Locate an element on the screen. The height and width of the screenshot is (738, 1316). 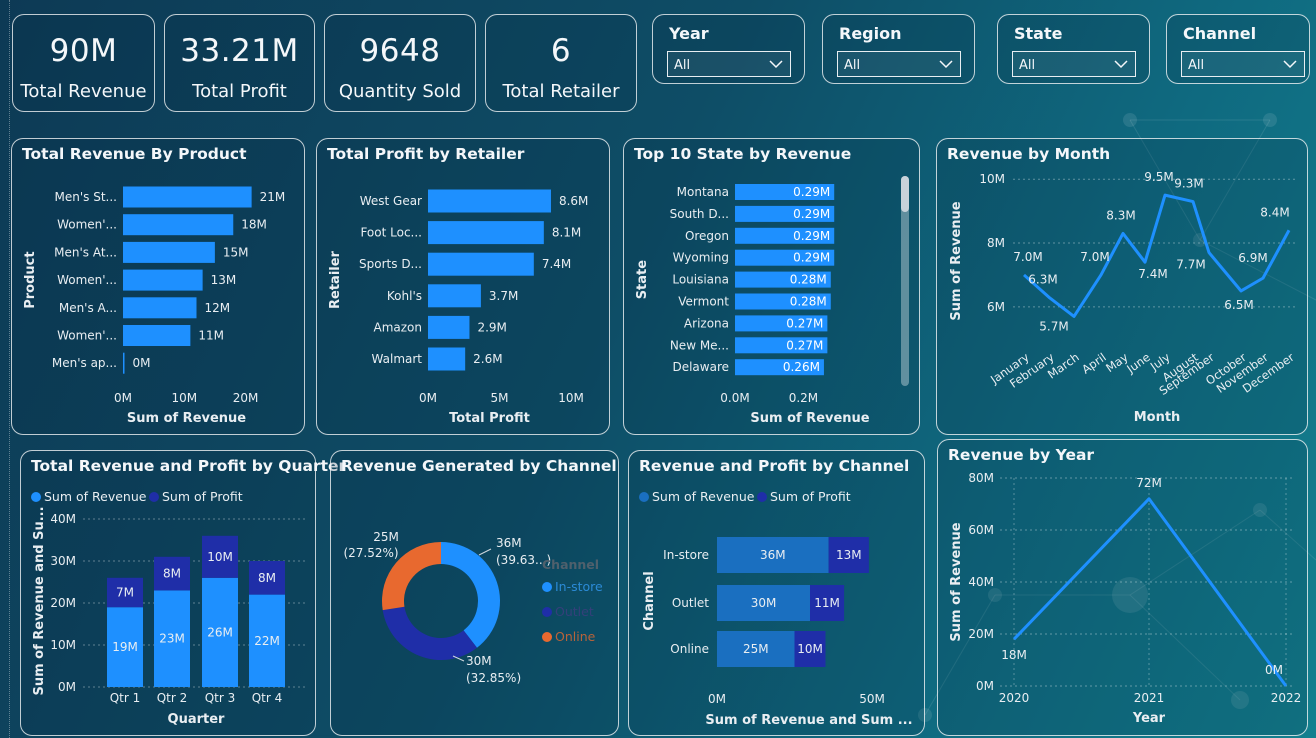
data-label: 0.26M is located at coordinates (801, 367).